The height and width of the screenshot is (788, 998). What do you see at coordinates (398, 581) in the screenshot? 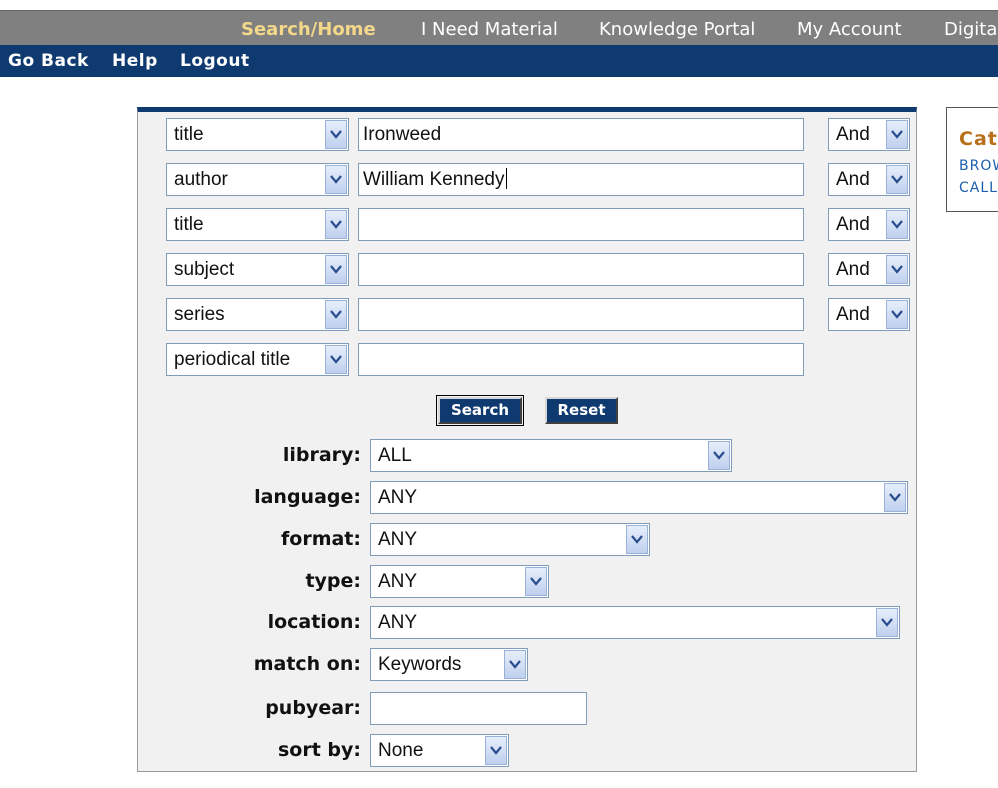
I see `type-value: ANY` at bounding box center [398, 581].